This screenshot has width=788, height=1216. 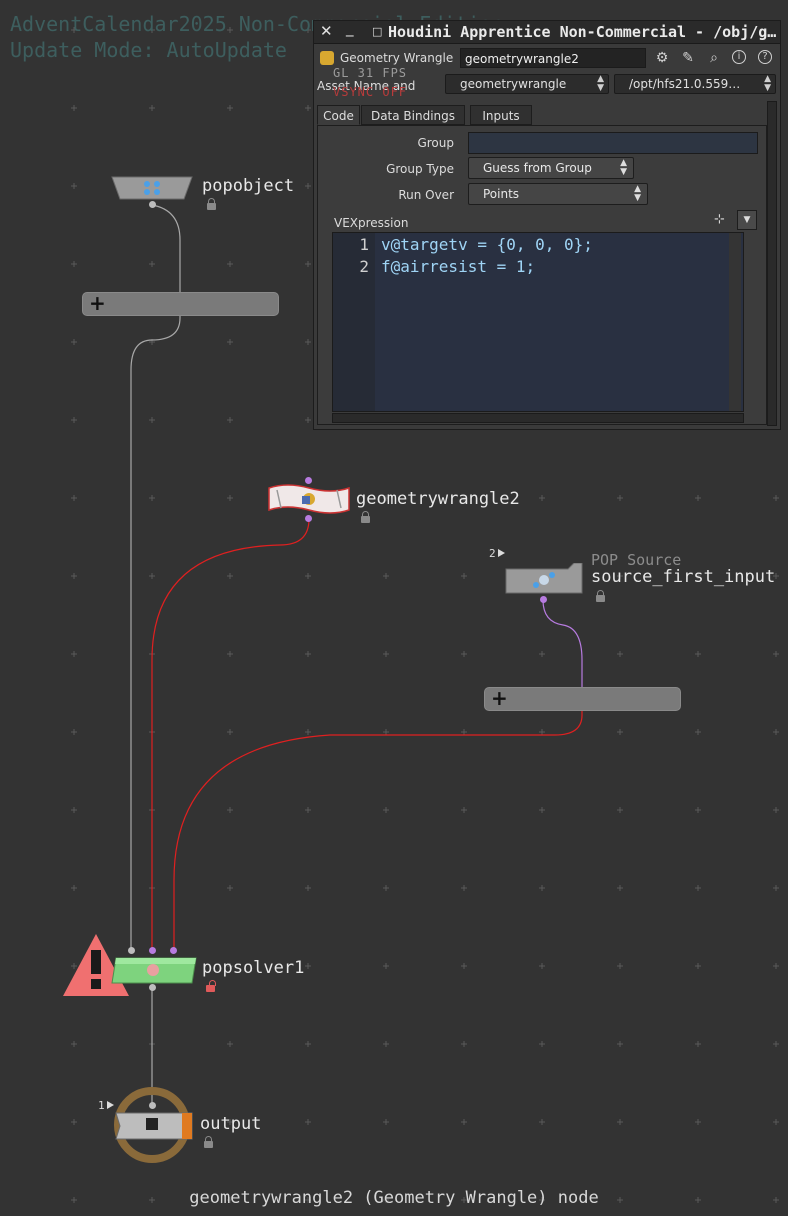 What do you see at coordinates (370, 92) in the screenshot?
I see `vsync-overlay: VSYNC OFF` at bounding box center [370, 92].